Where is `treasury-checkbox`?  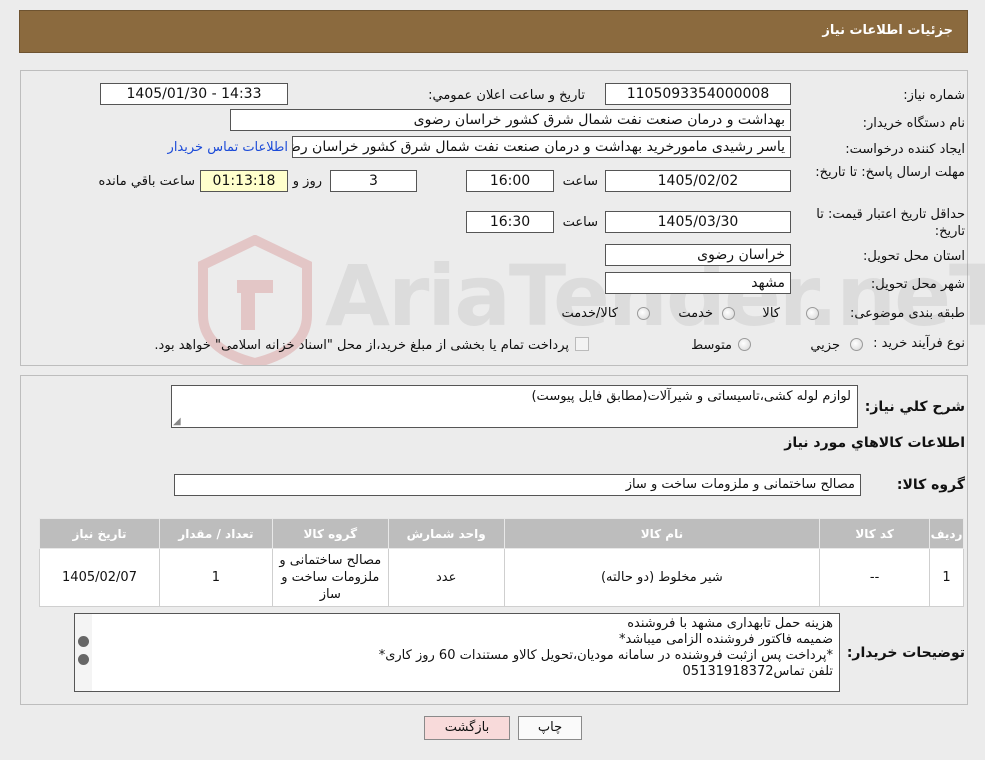 treasury-checkbox is located at coordinates (582, 344).